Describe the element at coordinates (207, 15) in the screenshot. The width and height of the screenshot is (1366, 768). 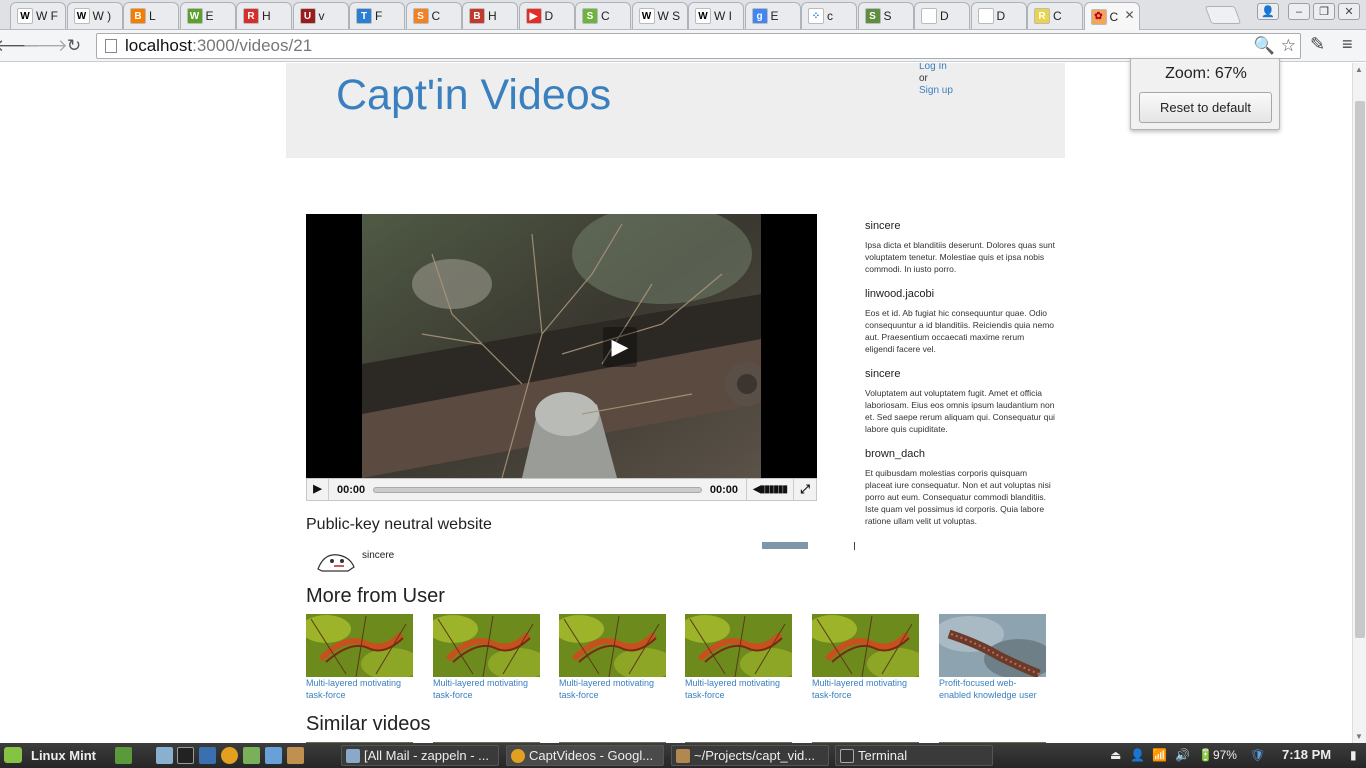
I see `browser-tab: WE` at that location.